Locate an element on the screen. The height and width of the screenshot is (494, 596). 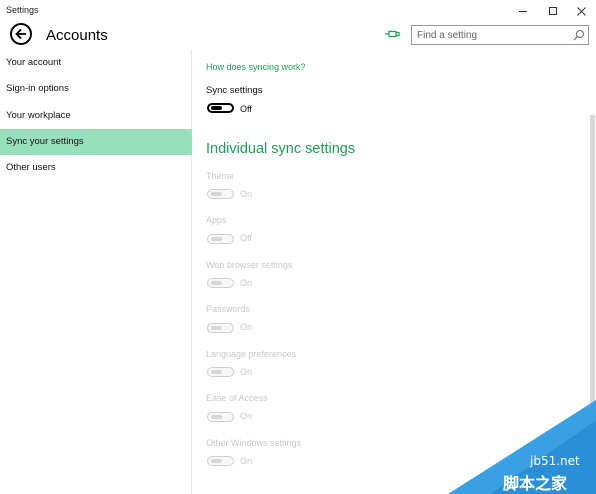
sidebar-item-sync-your-settings: Sync your settings is located at coordinates (96, 142).